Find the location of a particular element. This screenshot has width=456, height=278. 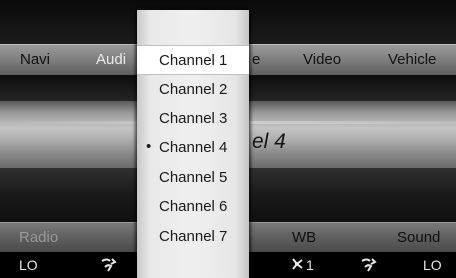

channel-option-7: Channel 7 is located at coordinates (193, 237).